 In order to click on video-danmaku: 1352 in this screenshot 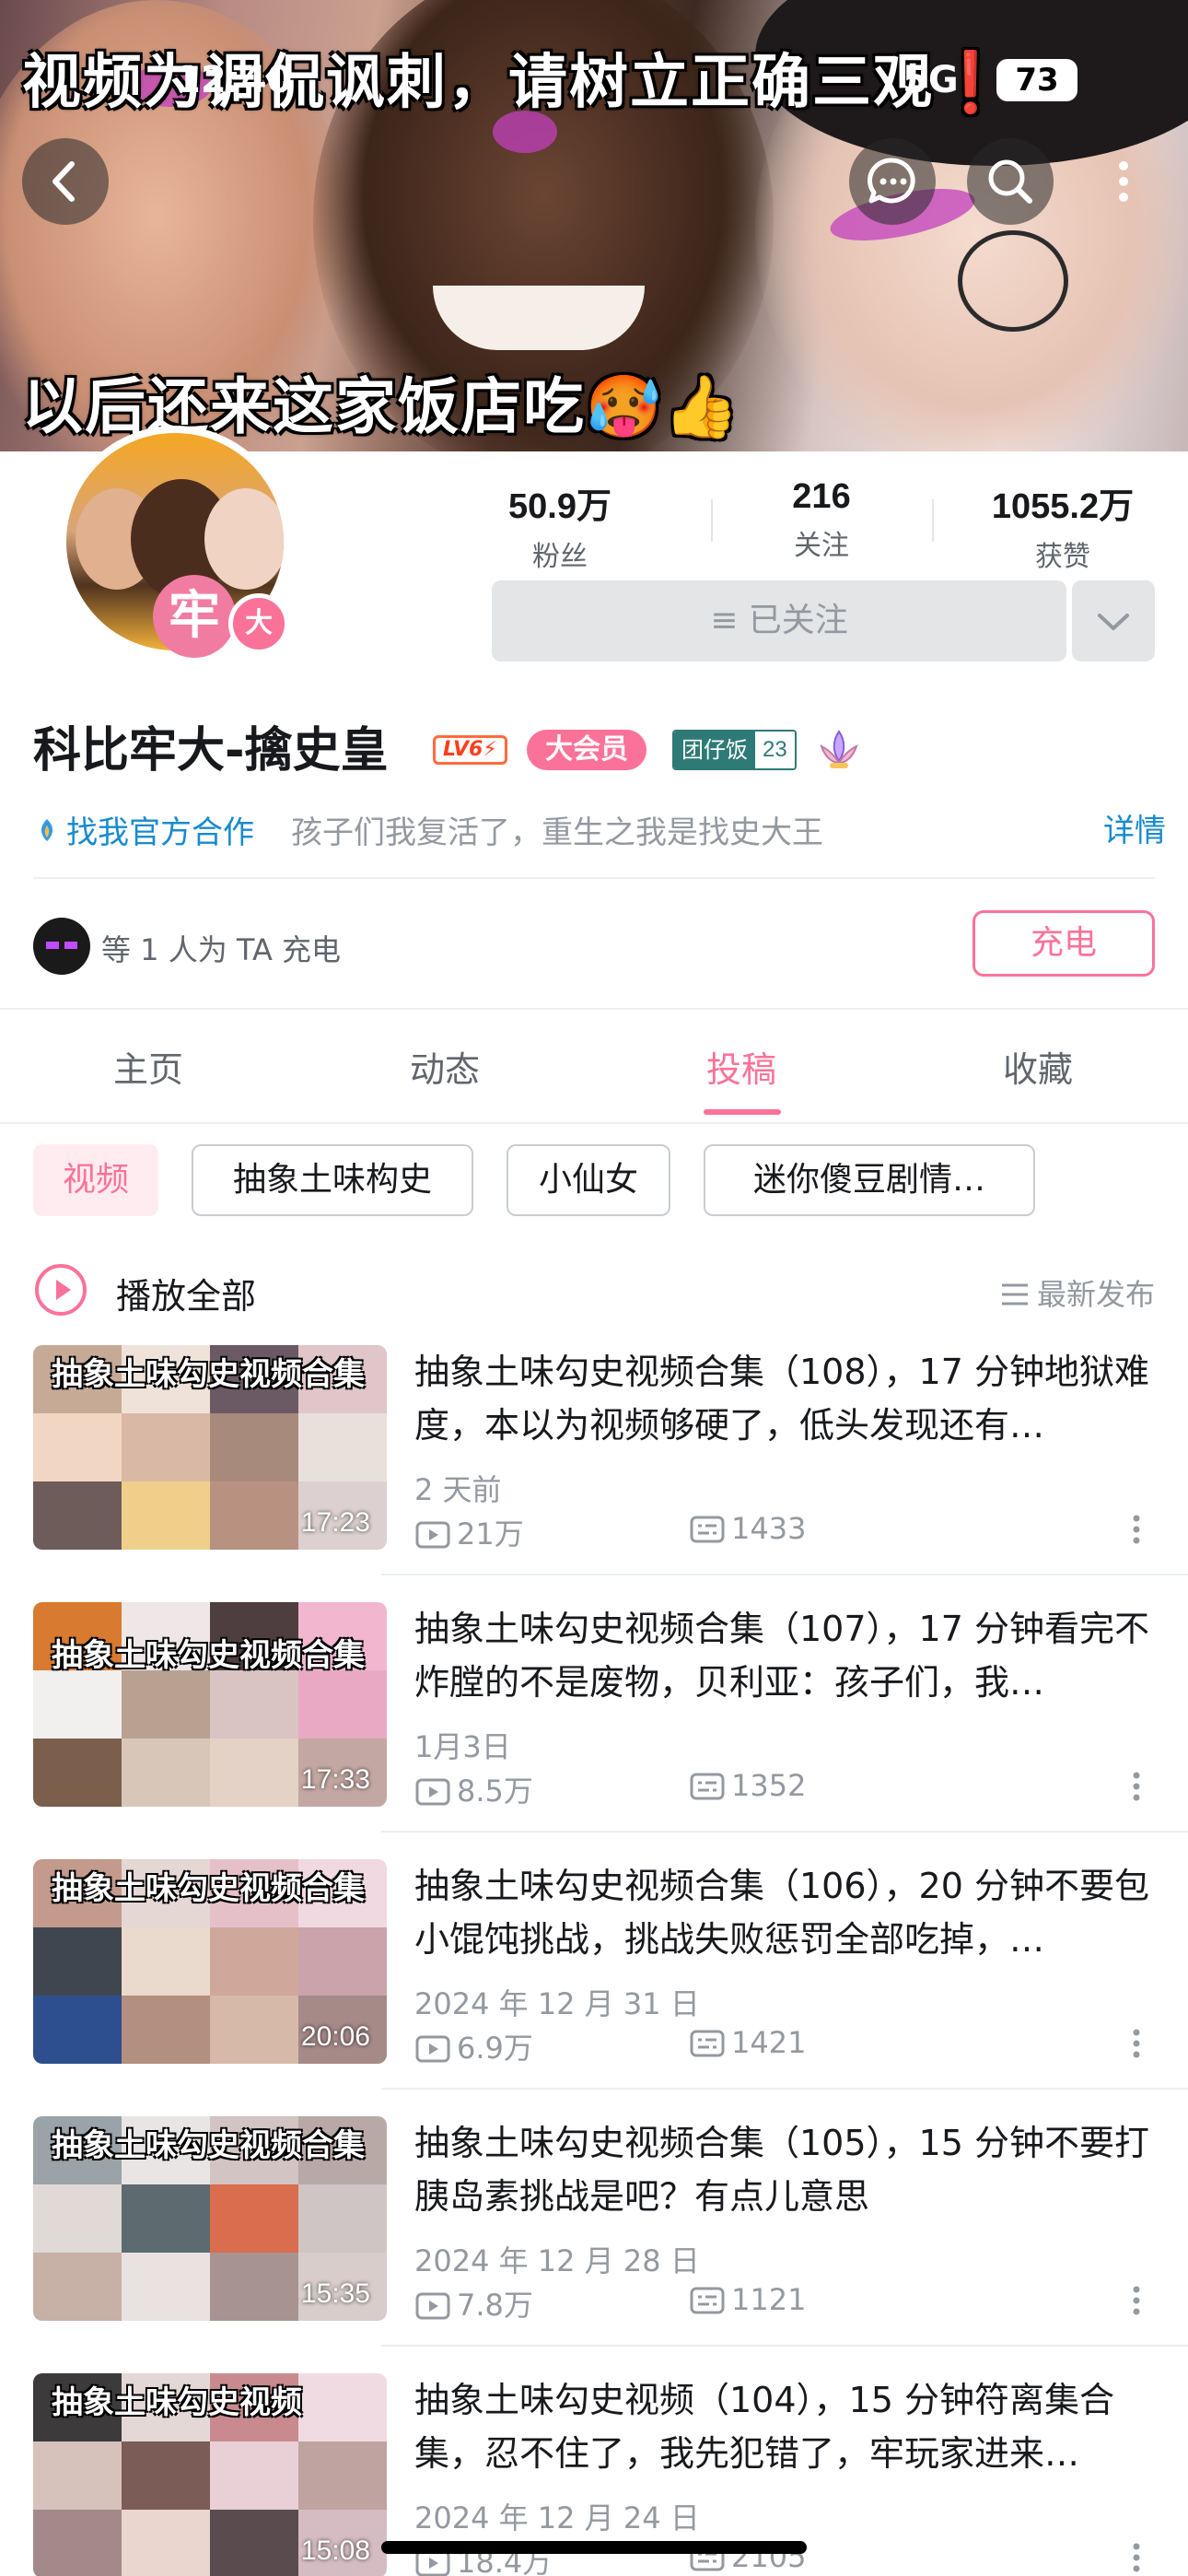, I will do `click(747, 1785)`.